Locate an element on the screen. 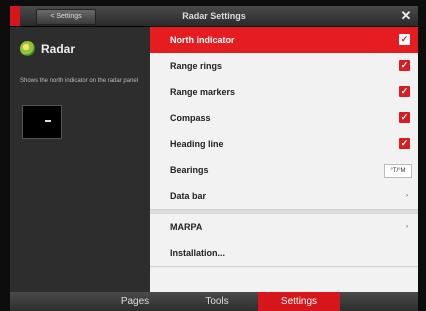  row-heading-line: Heading line ✓ is located at coordinates (284, 144).